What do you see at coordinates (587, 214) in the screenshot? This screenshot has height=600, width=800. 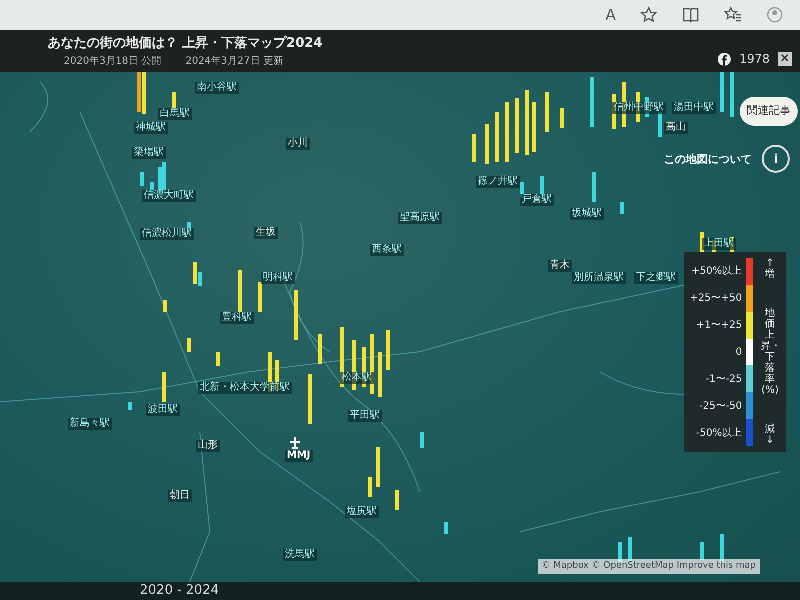 I see `station-label: 坂城駅` at bounding box center [587, 214].